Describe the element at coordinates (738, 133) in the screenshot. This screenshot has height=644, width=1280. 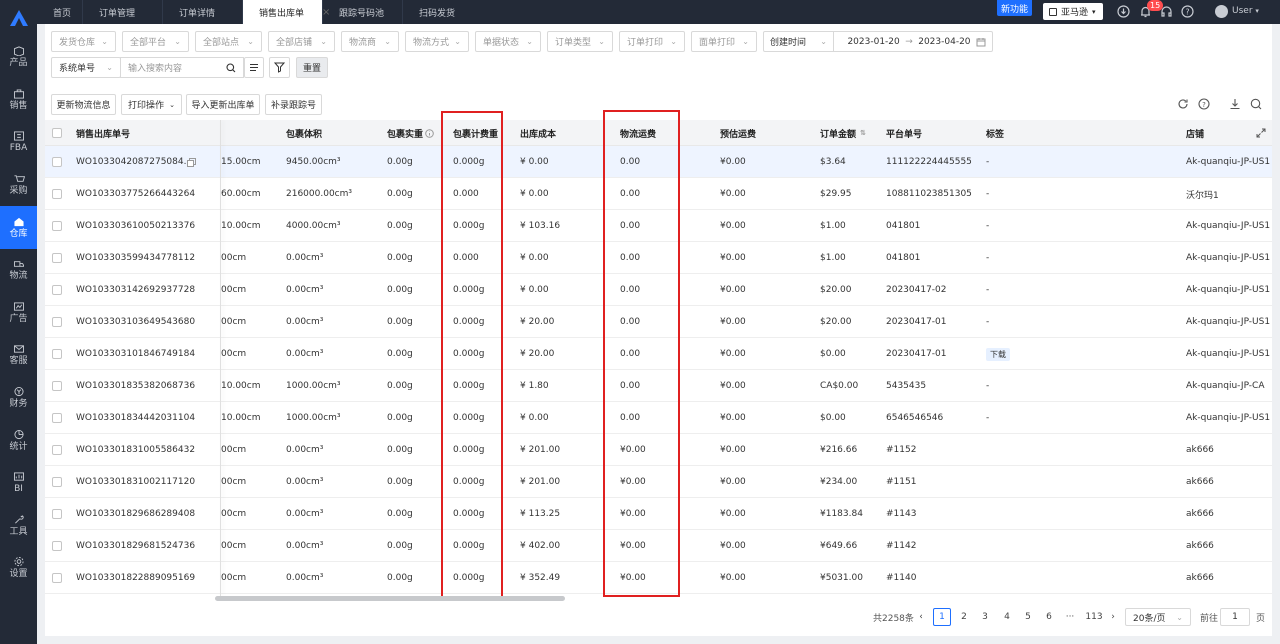
I see `col-est-freight: 预估运费` at that location.